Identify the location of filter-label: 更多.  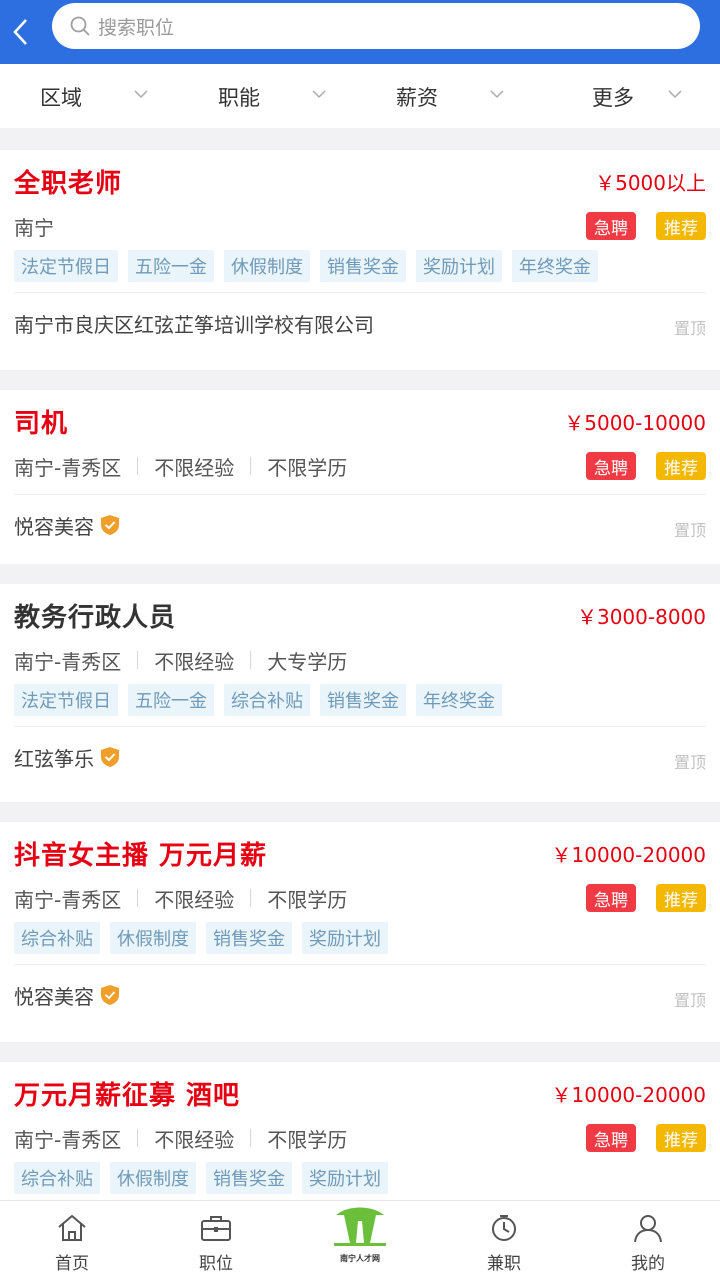
(613, 98).